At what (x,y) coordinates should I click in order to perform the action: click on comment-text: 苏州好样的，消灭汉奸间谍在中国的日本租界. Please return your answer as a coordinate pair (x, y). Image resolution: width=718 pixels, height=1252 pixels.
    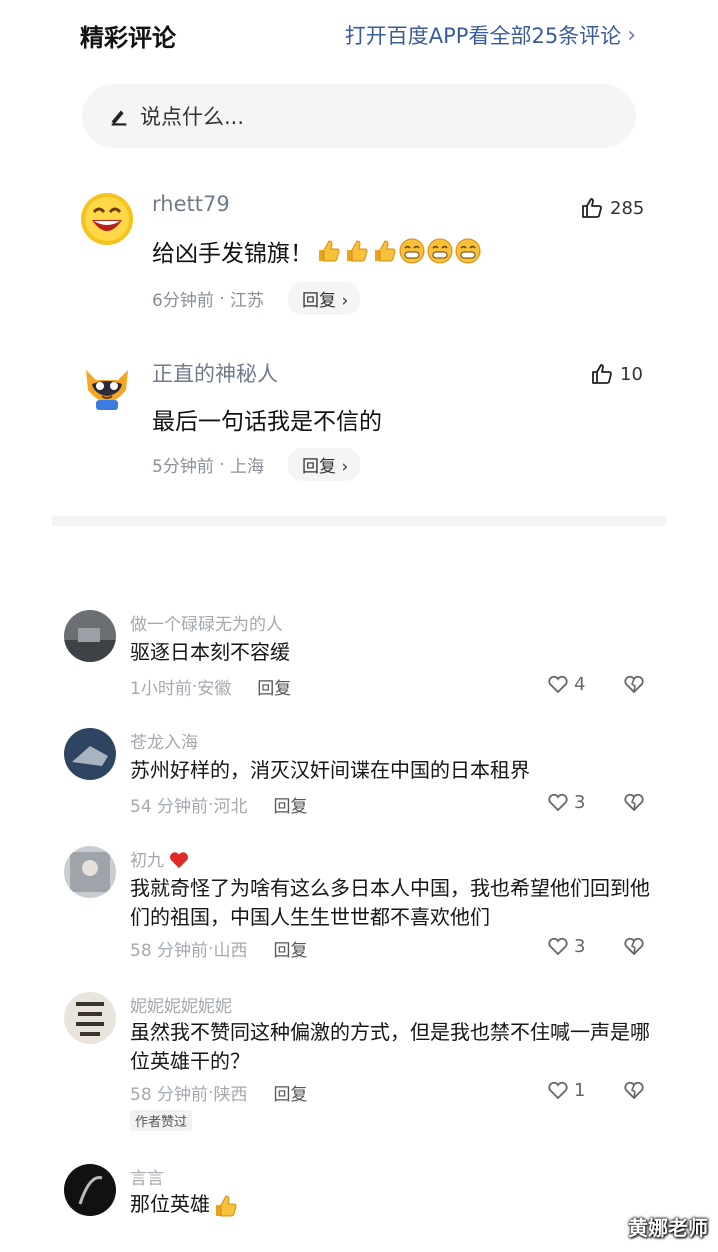
    Looking at the image, I should click on (330, 770).